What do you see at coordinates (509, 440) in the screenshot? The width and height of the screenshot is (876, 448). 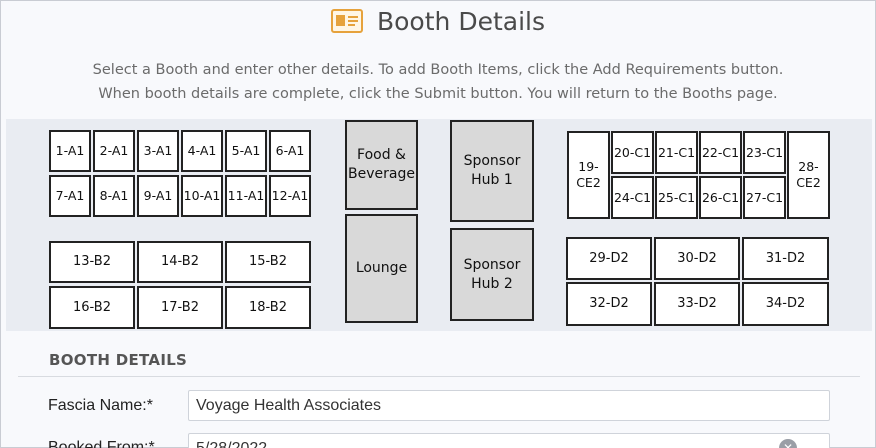 I see `booked-from-input` at bounding box center [509, 440].